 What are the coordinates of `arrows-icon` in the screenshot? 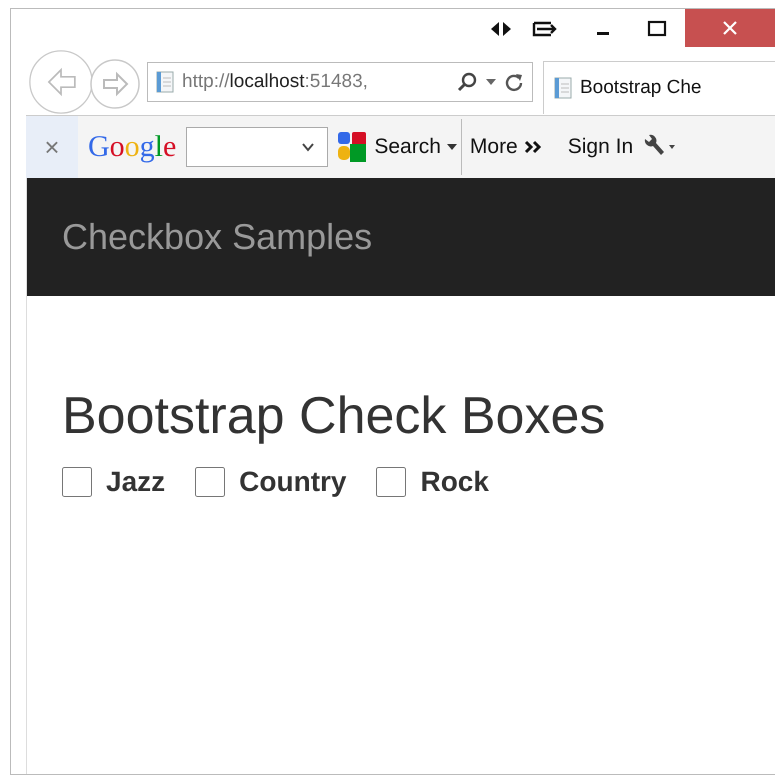 It's located at (501, 29).